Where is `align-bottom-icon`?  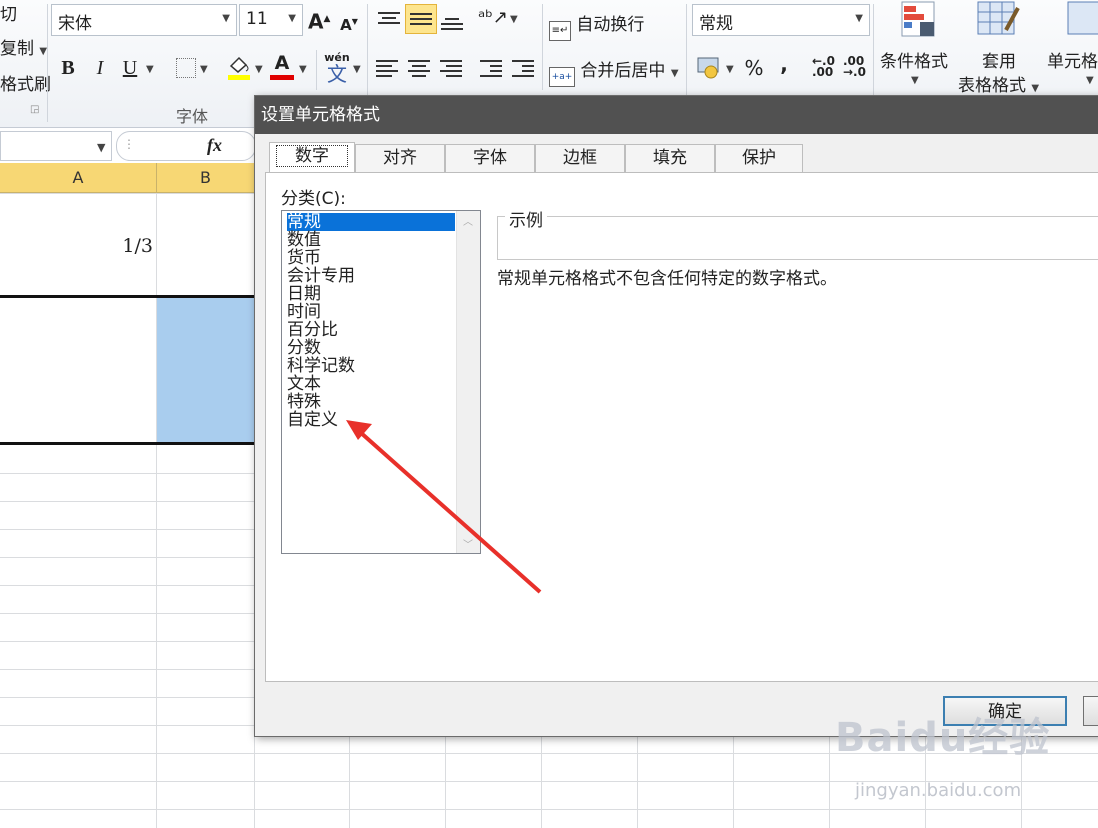
align-bottom-icon is located at coordinates (454, 24).